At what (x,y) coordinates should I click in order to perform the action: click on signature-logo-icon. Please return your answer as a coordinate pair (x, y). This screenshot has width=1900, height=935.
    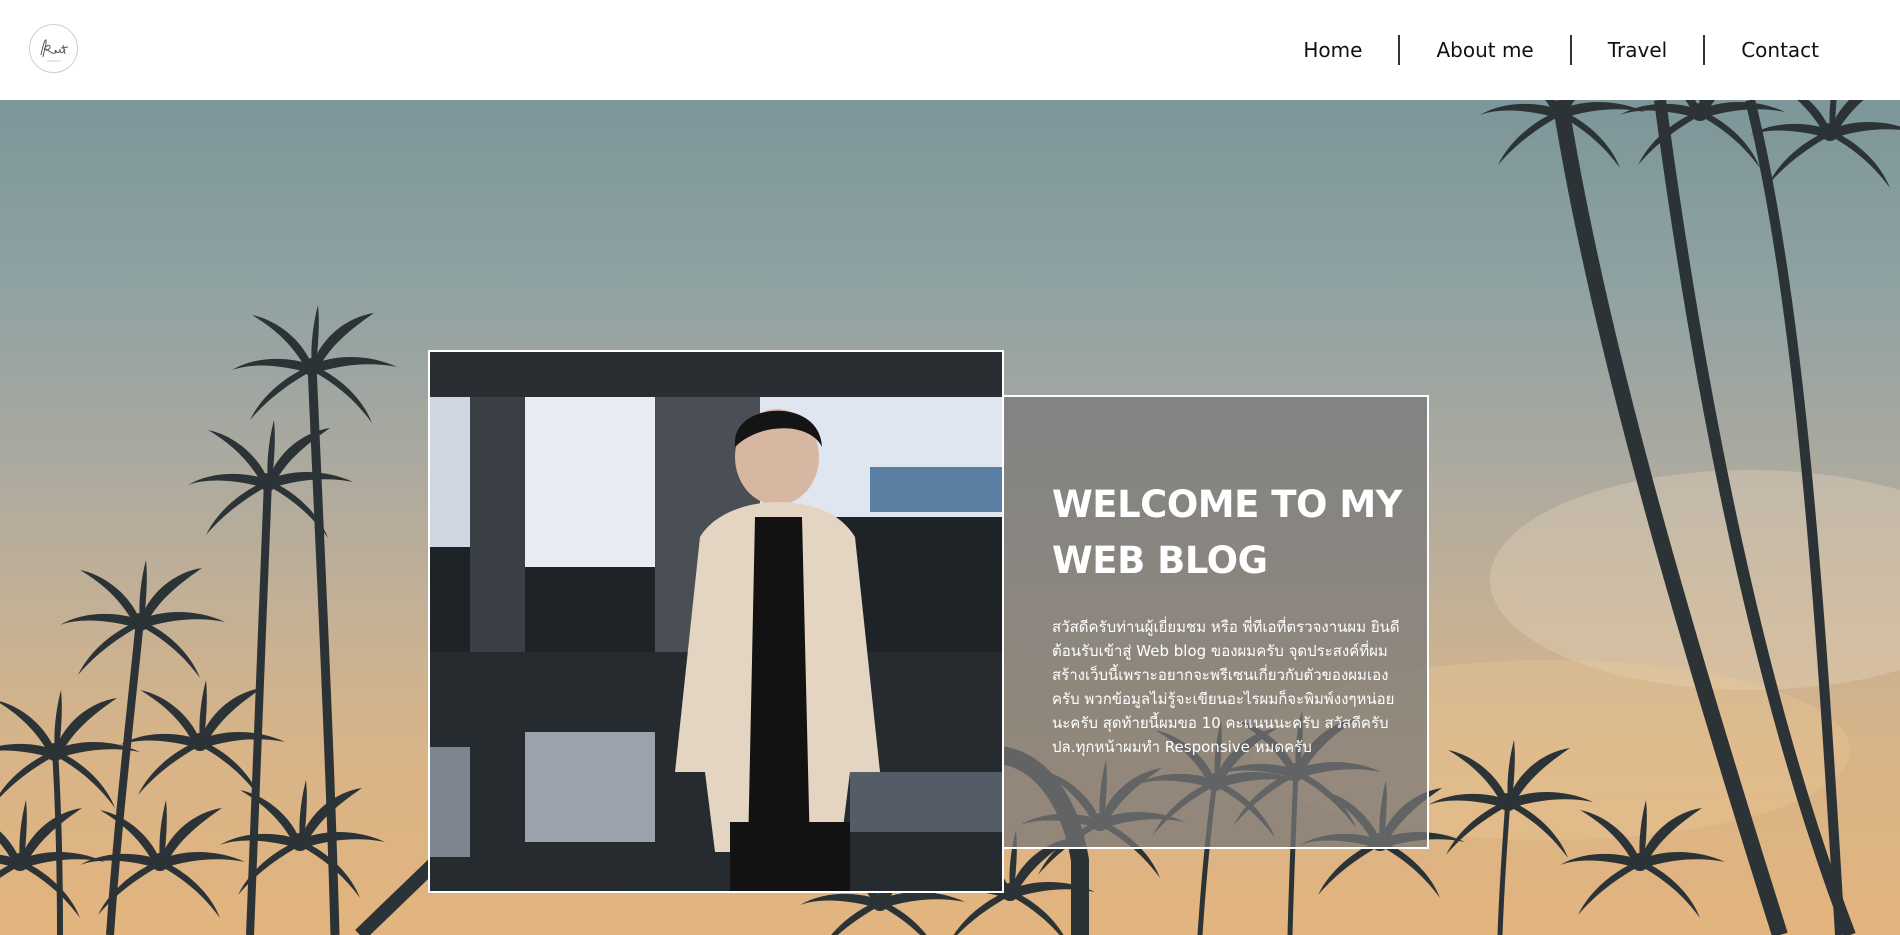
    Looking at the image, I should click on (53, 48).